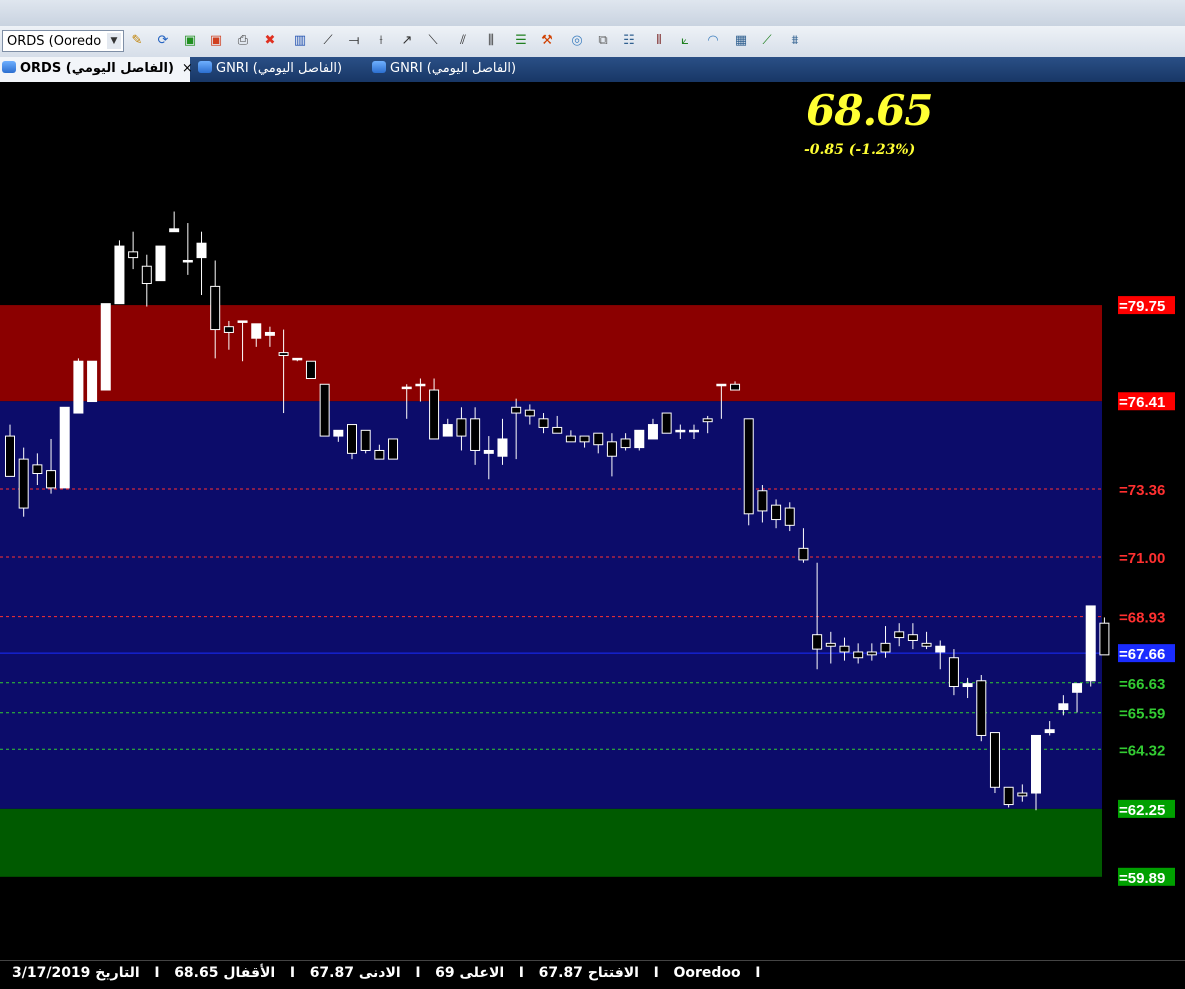  What do you see at coordinates (190, 41) in the screenshot?
I see `add-chart-icon: ▣` at bounding box center [190, 41].